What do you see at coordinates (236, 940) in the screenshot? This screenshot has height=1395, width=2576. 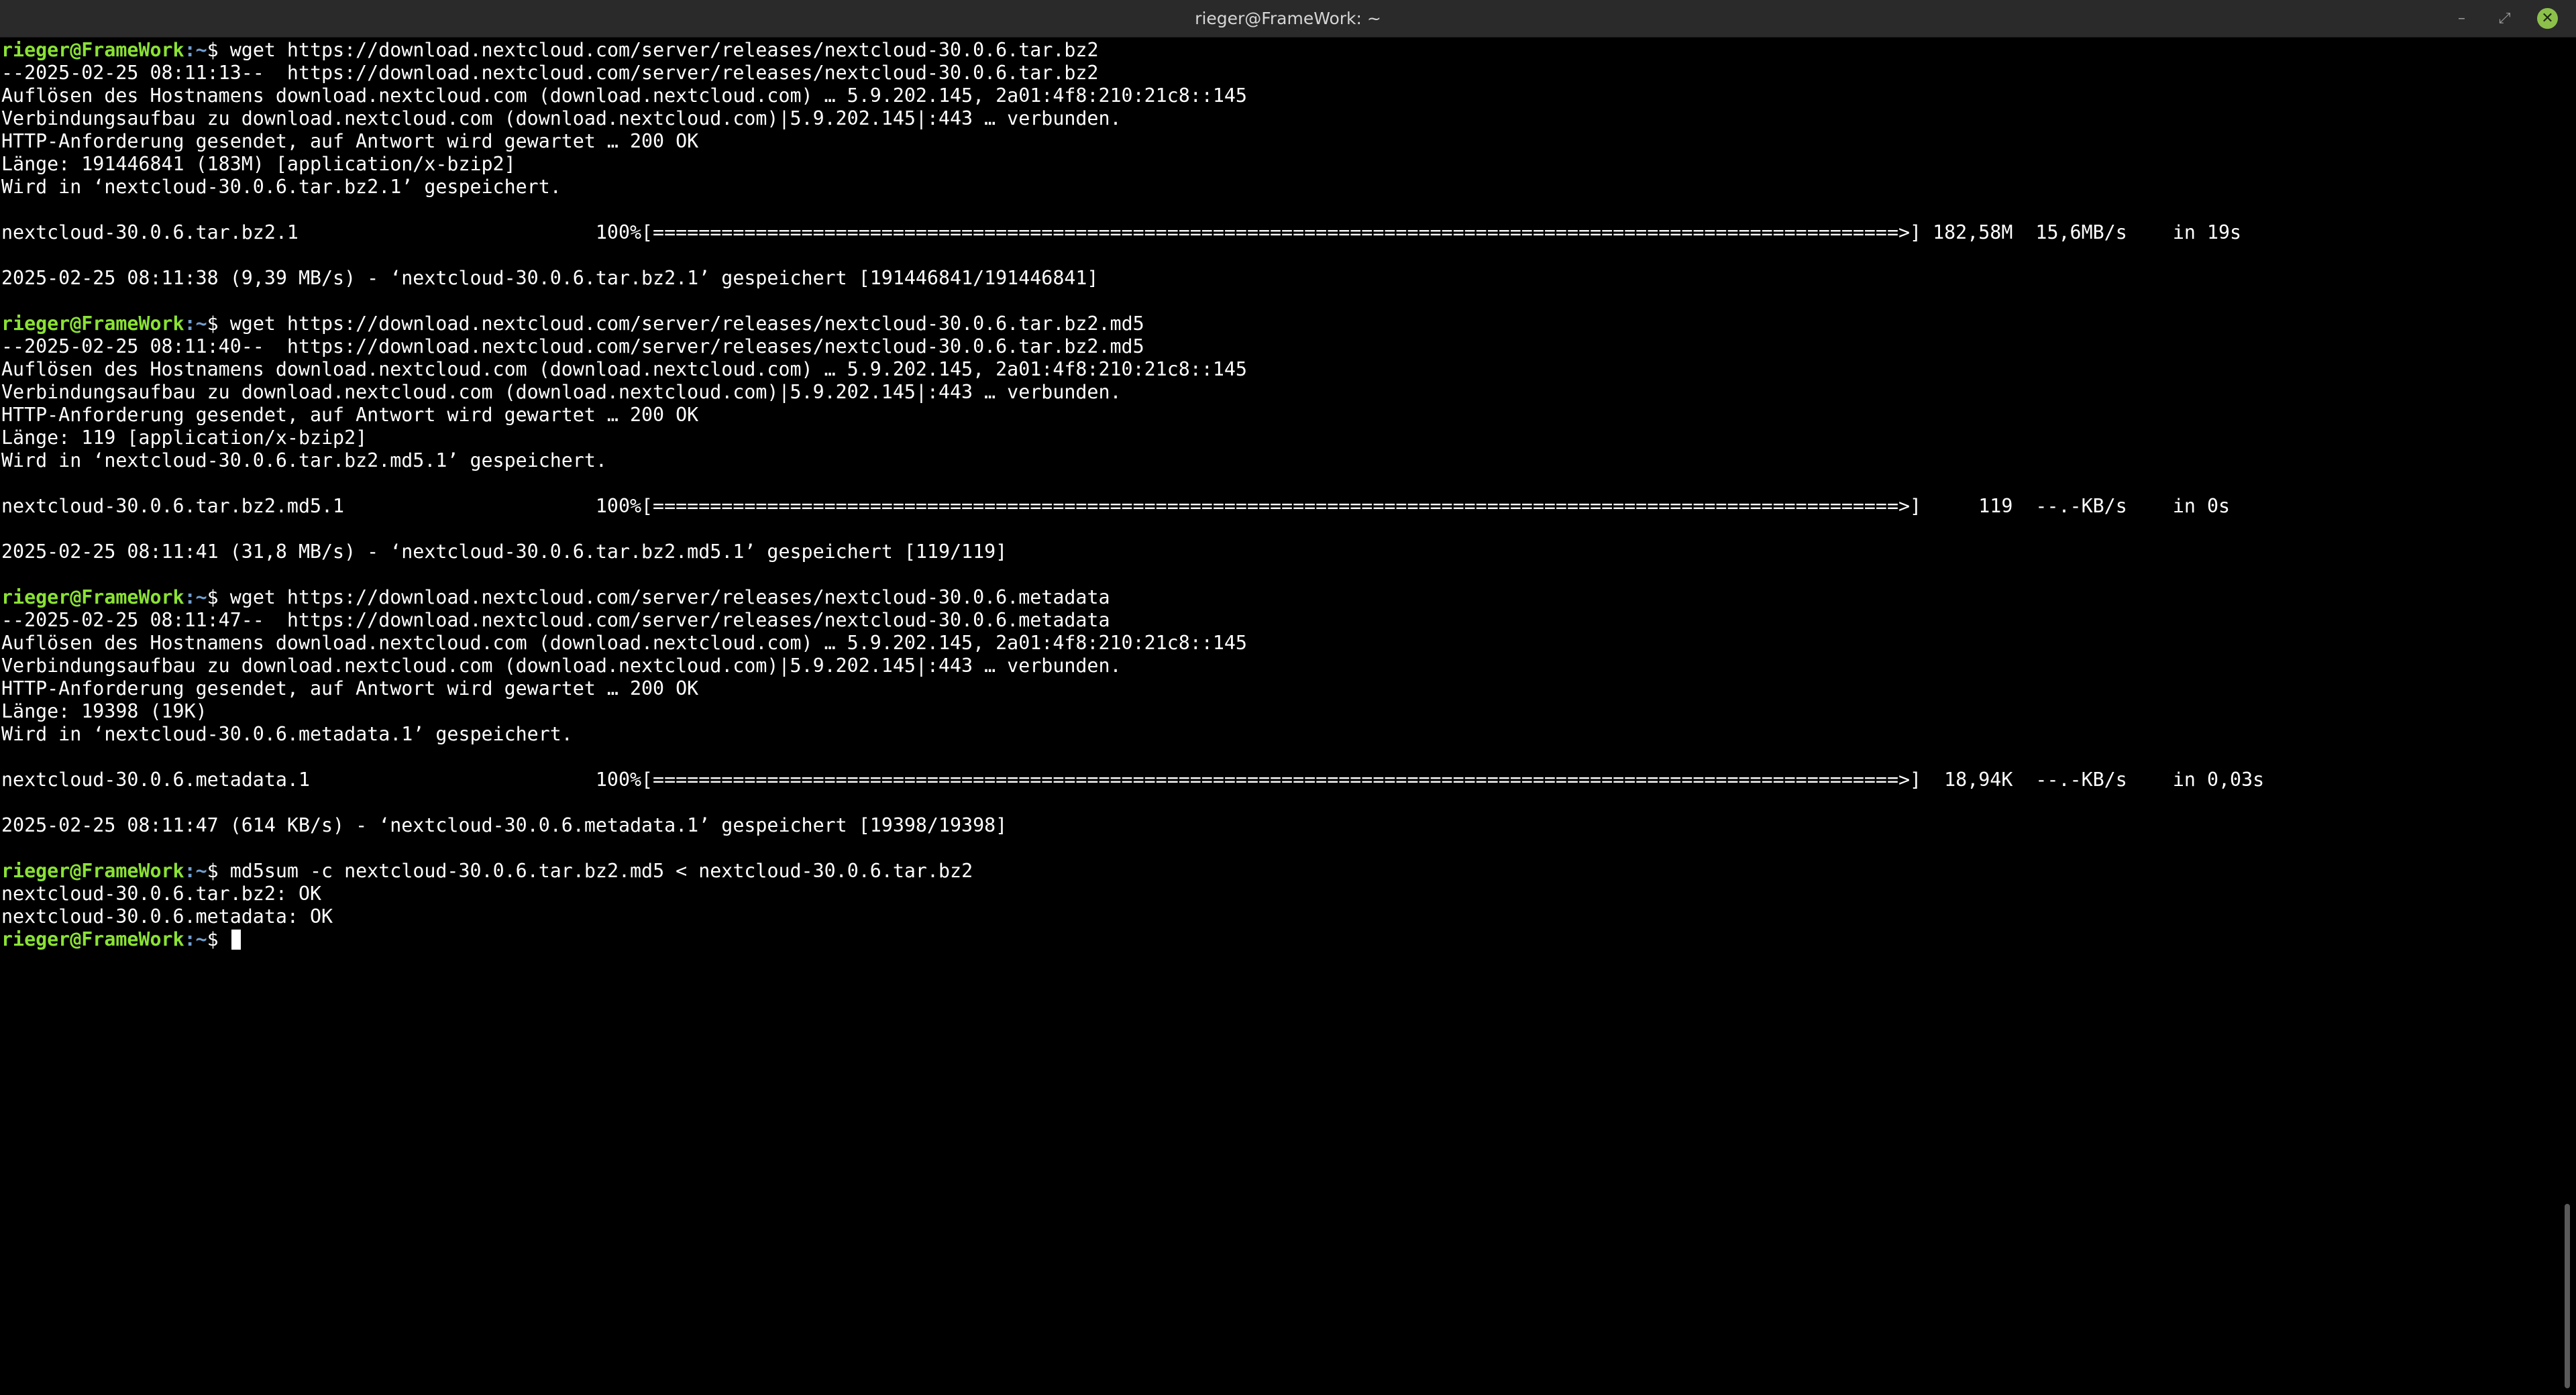 I see `text-cursor` at bounding box center [236, 940].